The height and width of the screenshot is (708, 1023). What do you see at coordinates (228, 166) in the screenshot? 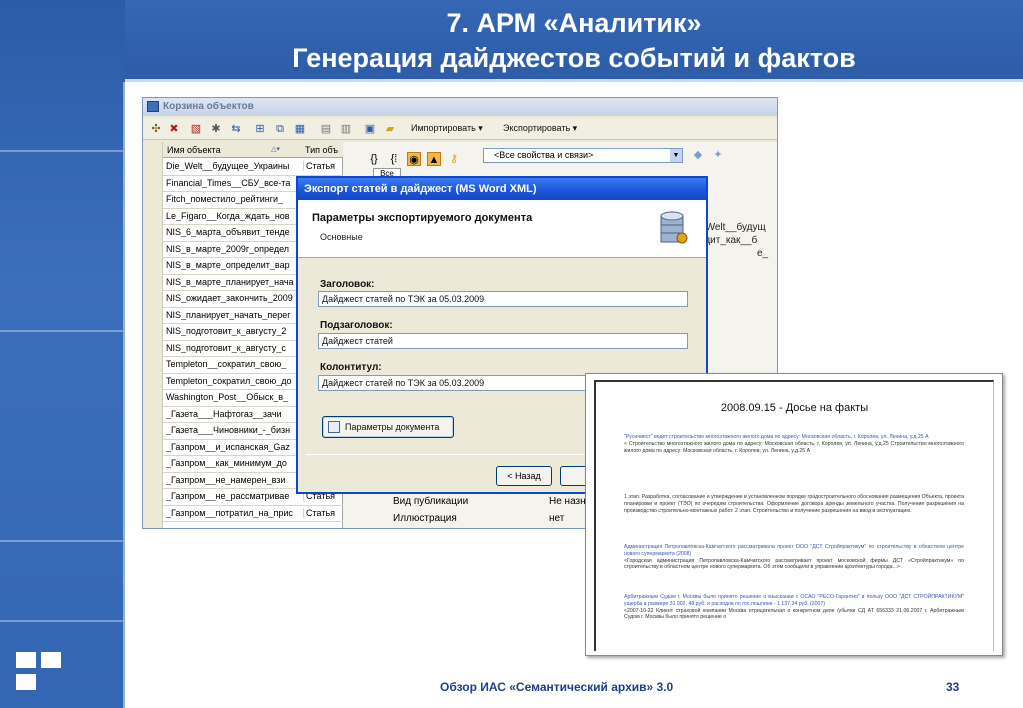
I see `row-name: Die_Welt__будущее_Украины` at bounding box center [228, 166].